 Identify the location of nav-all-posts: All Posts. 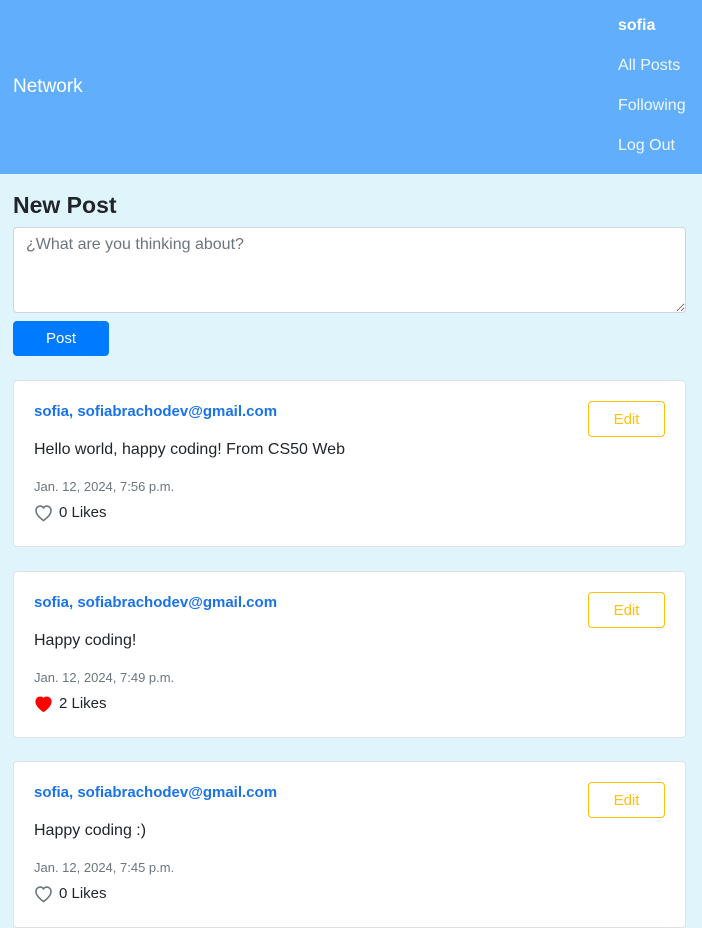
(652, 74).